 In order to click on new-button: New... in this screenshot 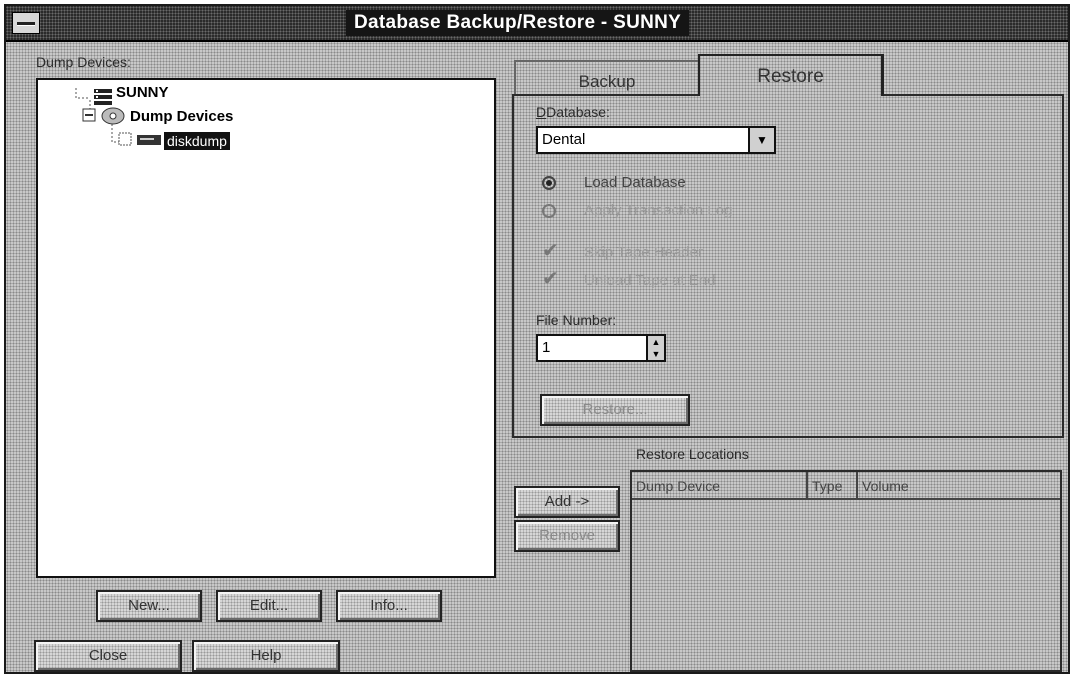, I will do `click(149, 606)`.